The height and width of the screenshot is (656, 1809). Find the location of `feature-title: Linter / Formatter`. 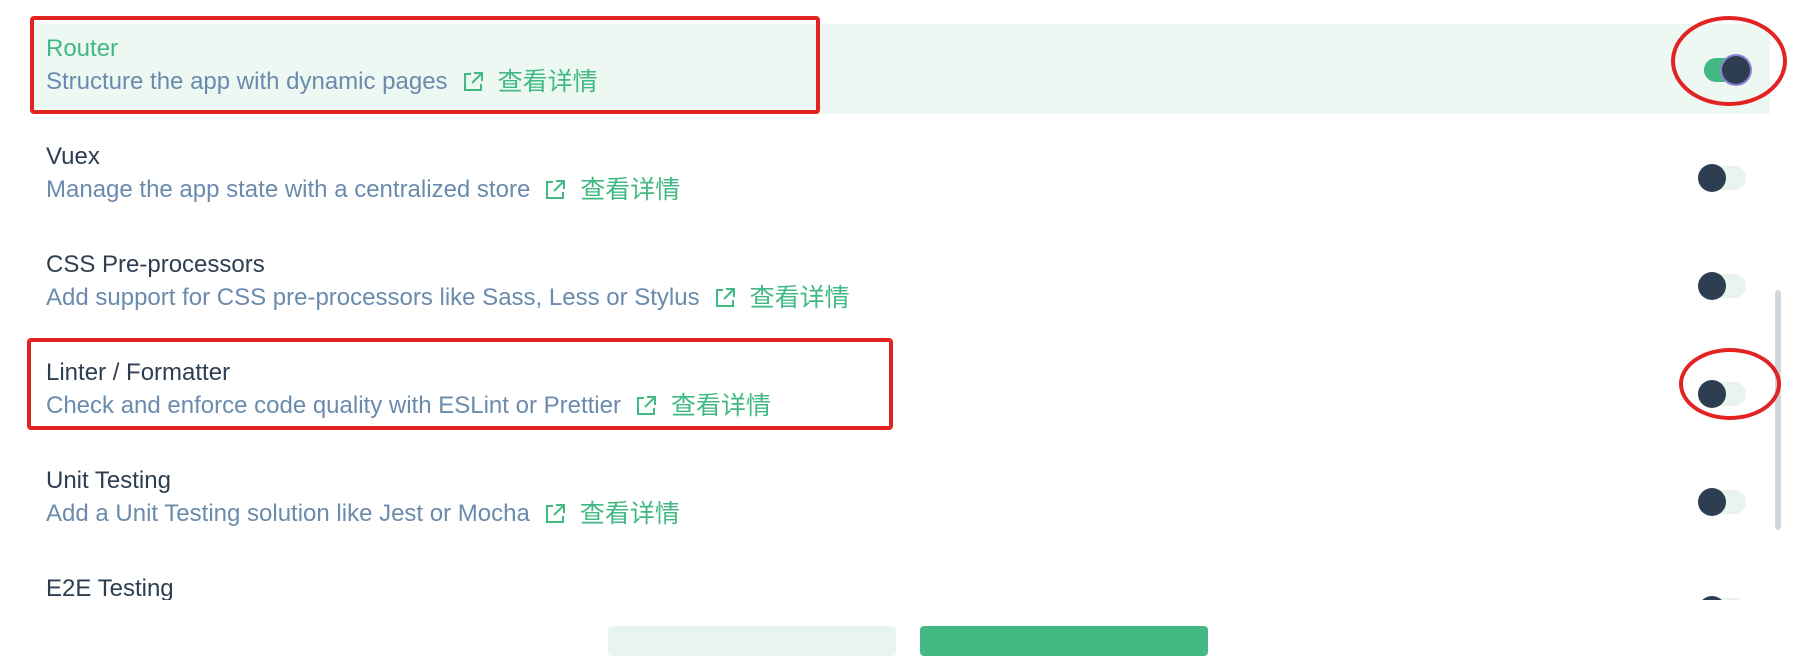

feature-title: Linter / Formatter is located at coordinates (138, 372).